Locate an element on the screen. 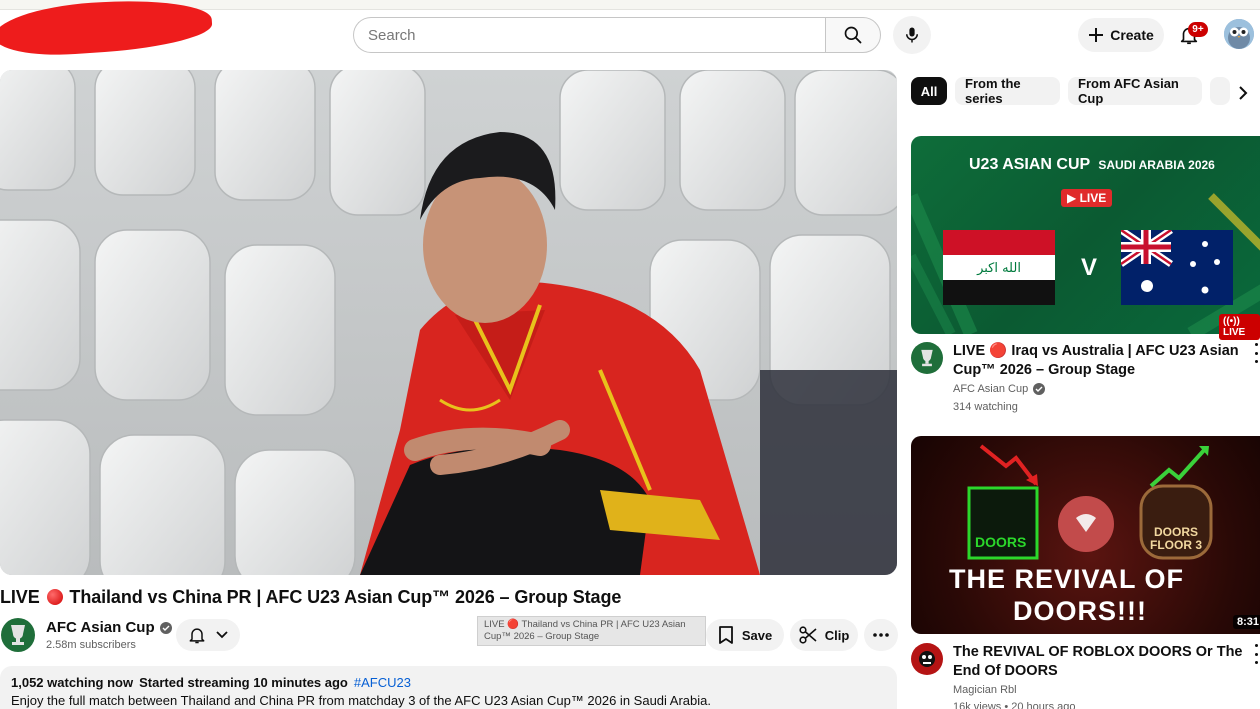  live-badge-text: LIVE is located at coordinates (1234, 332).